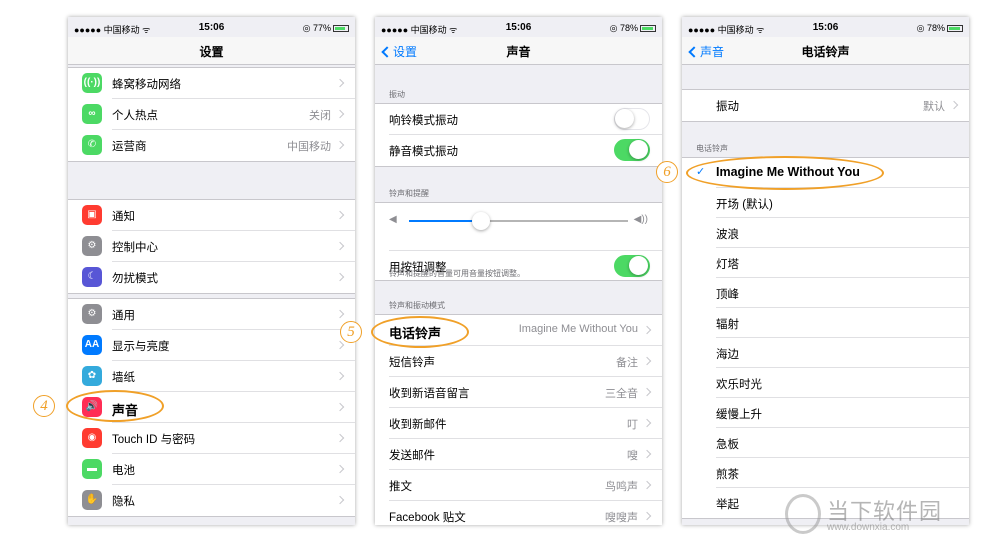  I want to click on settings-item: ◉ Touch ID 与密码, so click(218, 438).